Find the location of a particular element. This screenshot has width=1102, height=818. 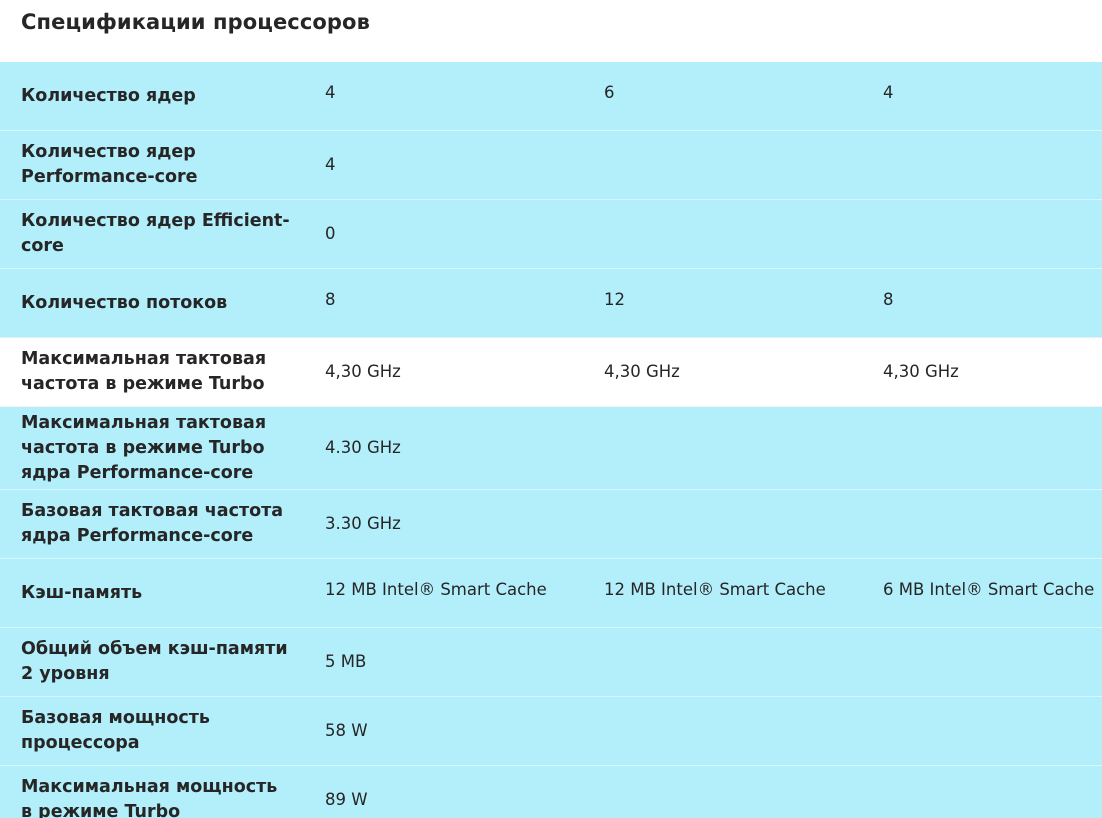

header-spacer is located at coordinates (551, 58).